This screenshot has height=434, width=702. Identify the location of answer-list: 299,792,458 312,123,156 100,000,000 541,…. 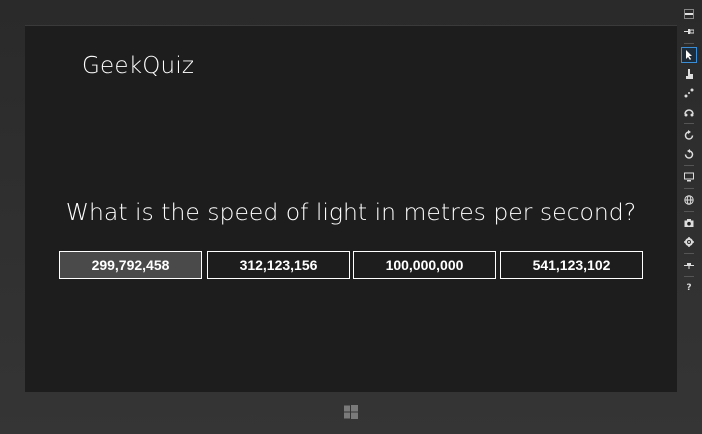
(351, 265).